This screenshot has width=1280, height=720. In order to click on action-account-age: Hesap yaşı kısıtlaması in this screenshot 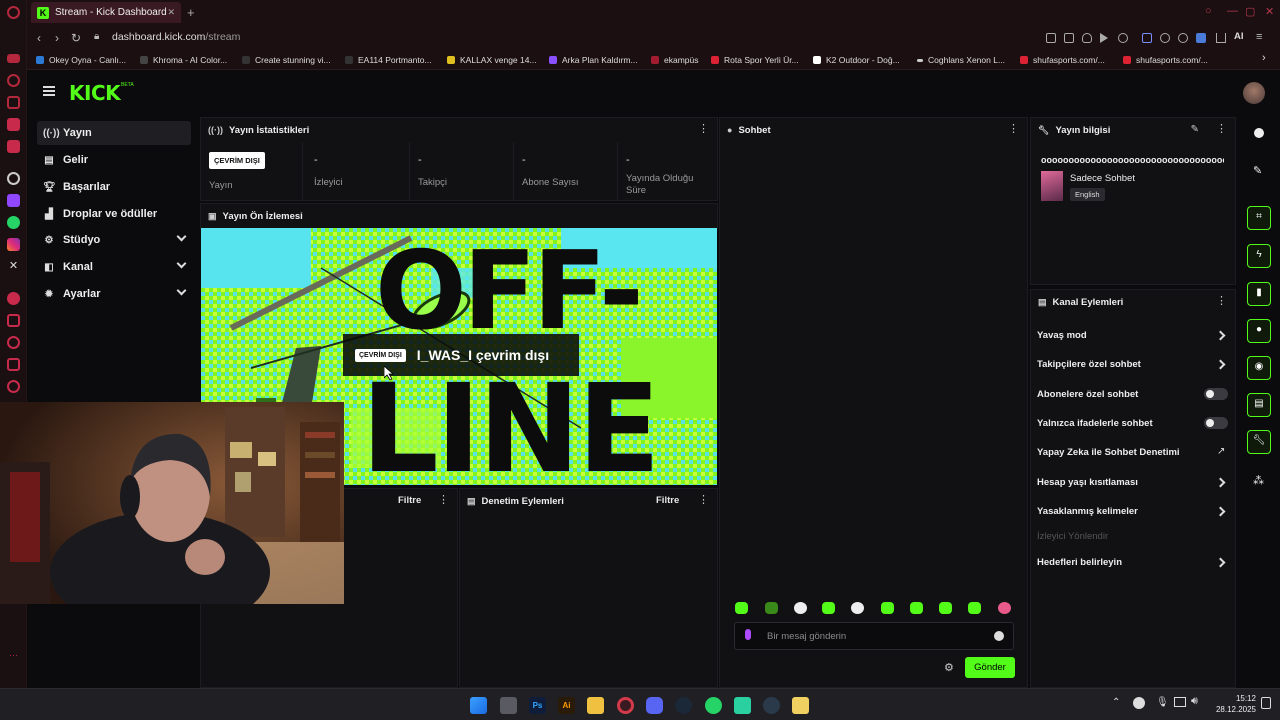, I will do `click(1087, 482)`.